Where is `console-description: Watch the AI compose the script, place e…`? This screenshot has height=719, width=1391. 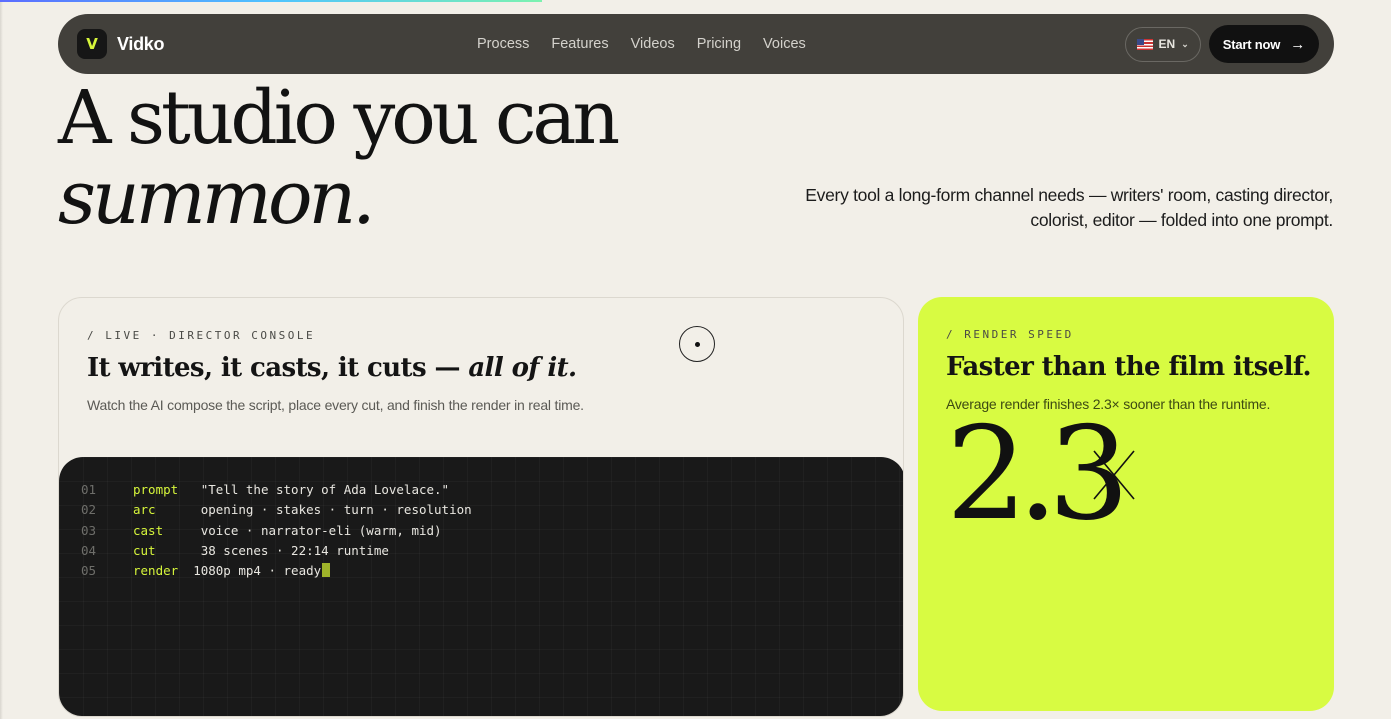 console-description: Watch the AI compose the script, place e… is located at coordinates (335, 405).